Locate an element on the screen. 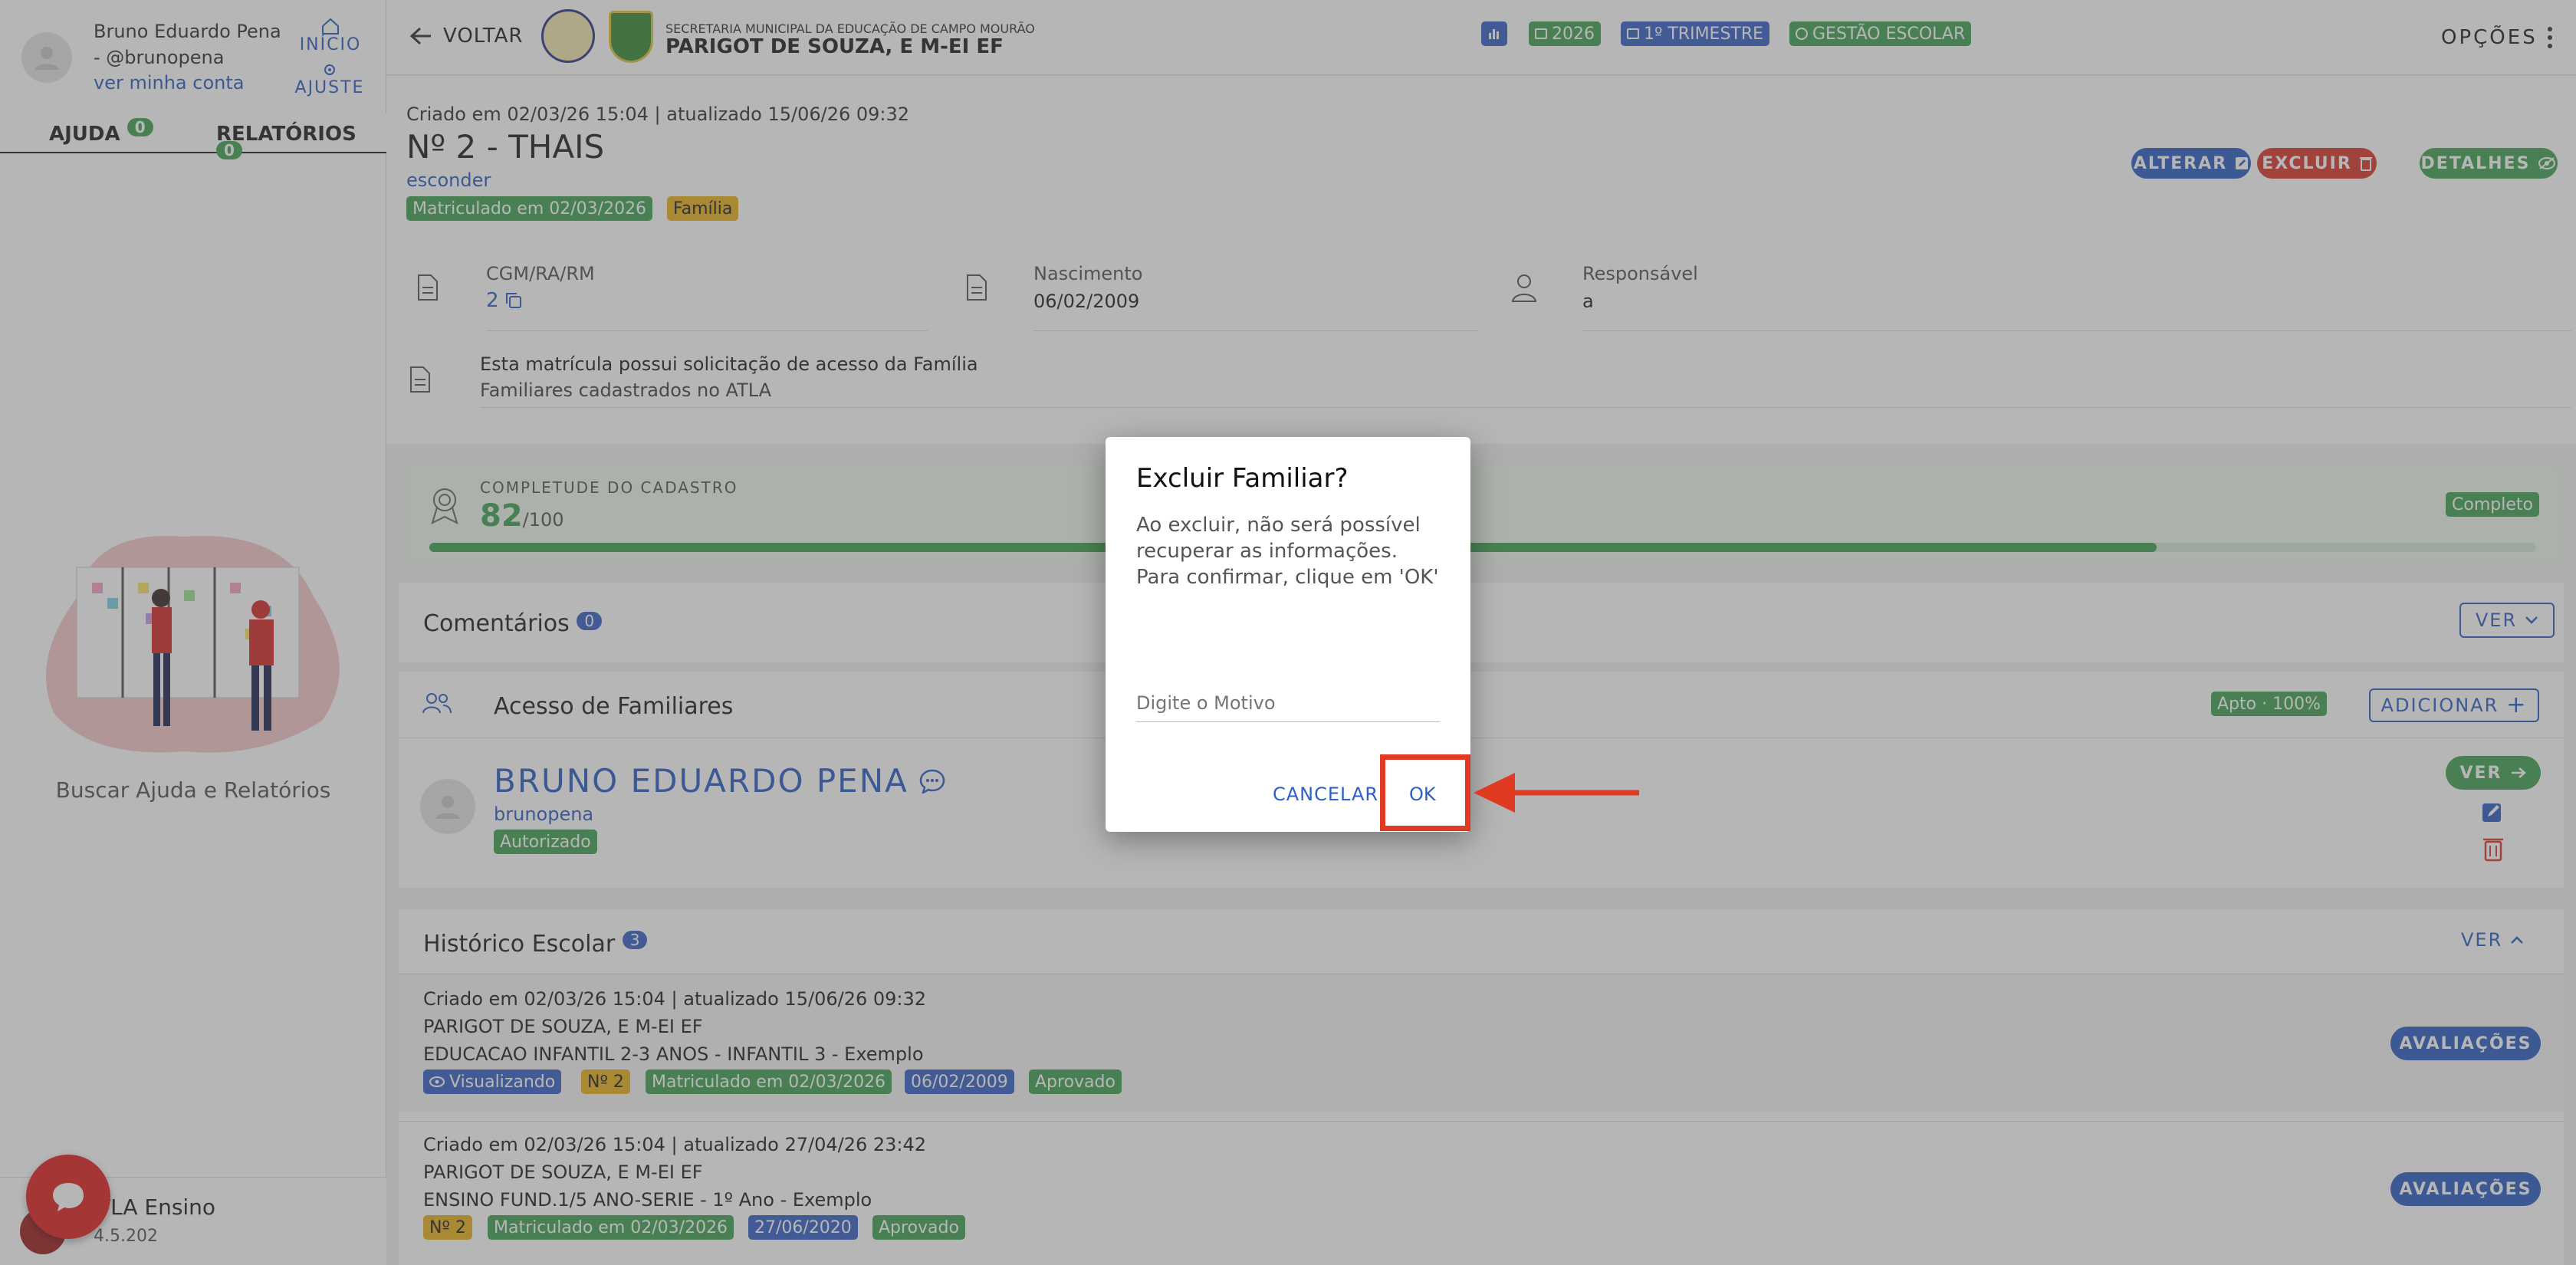 This screenshot has height=1265, width=2576. ok-highlight-box is located at coordinates (1425, 792).